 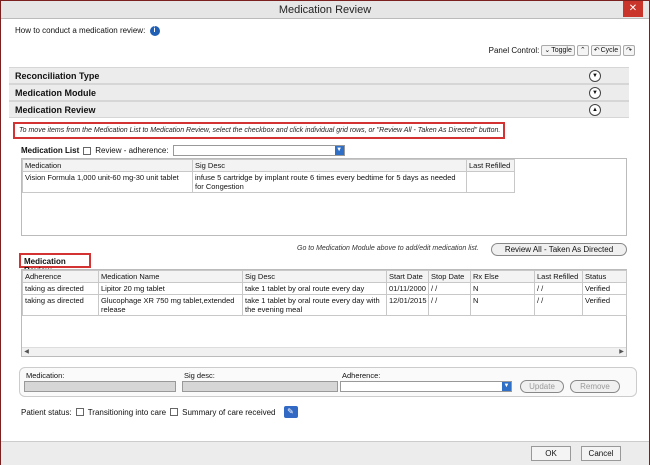 I want to click on transitioning-checkbox, so click(x=79, y=412).